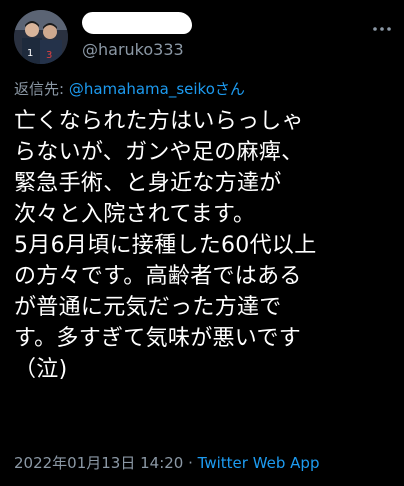 The image size is (404, 486). What do you see at coordinates (382, 29) in the screenshot?
I see `more-dots-icon` at bounding box center [382, 29].